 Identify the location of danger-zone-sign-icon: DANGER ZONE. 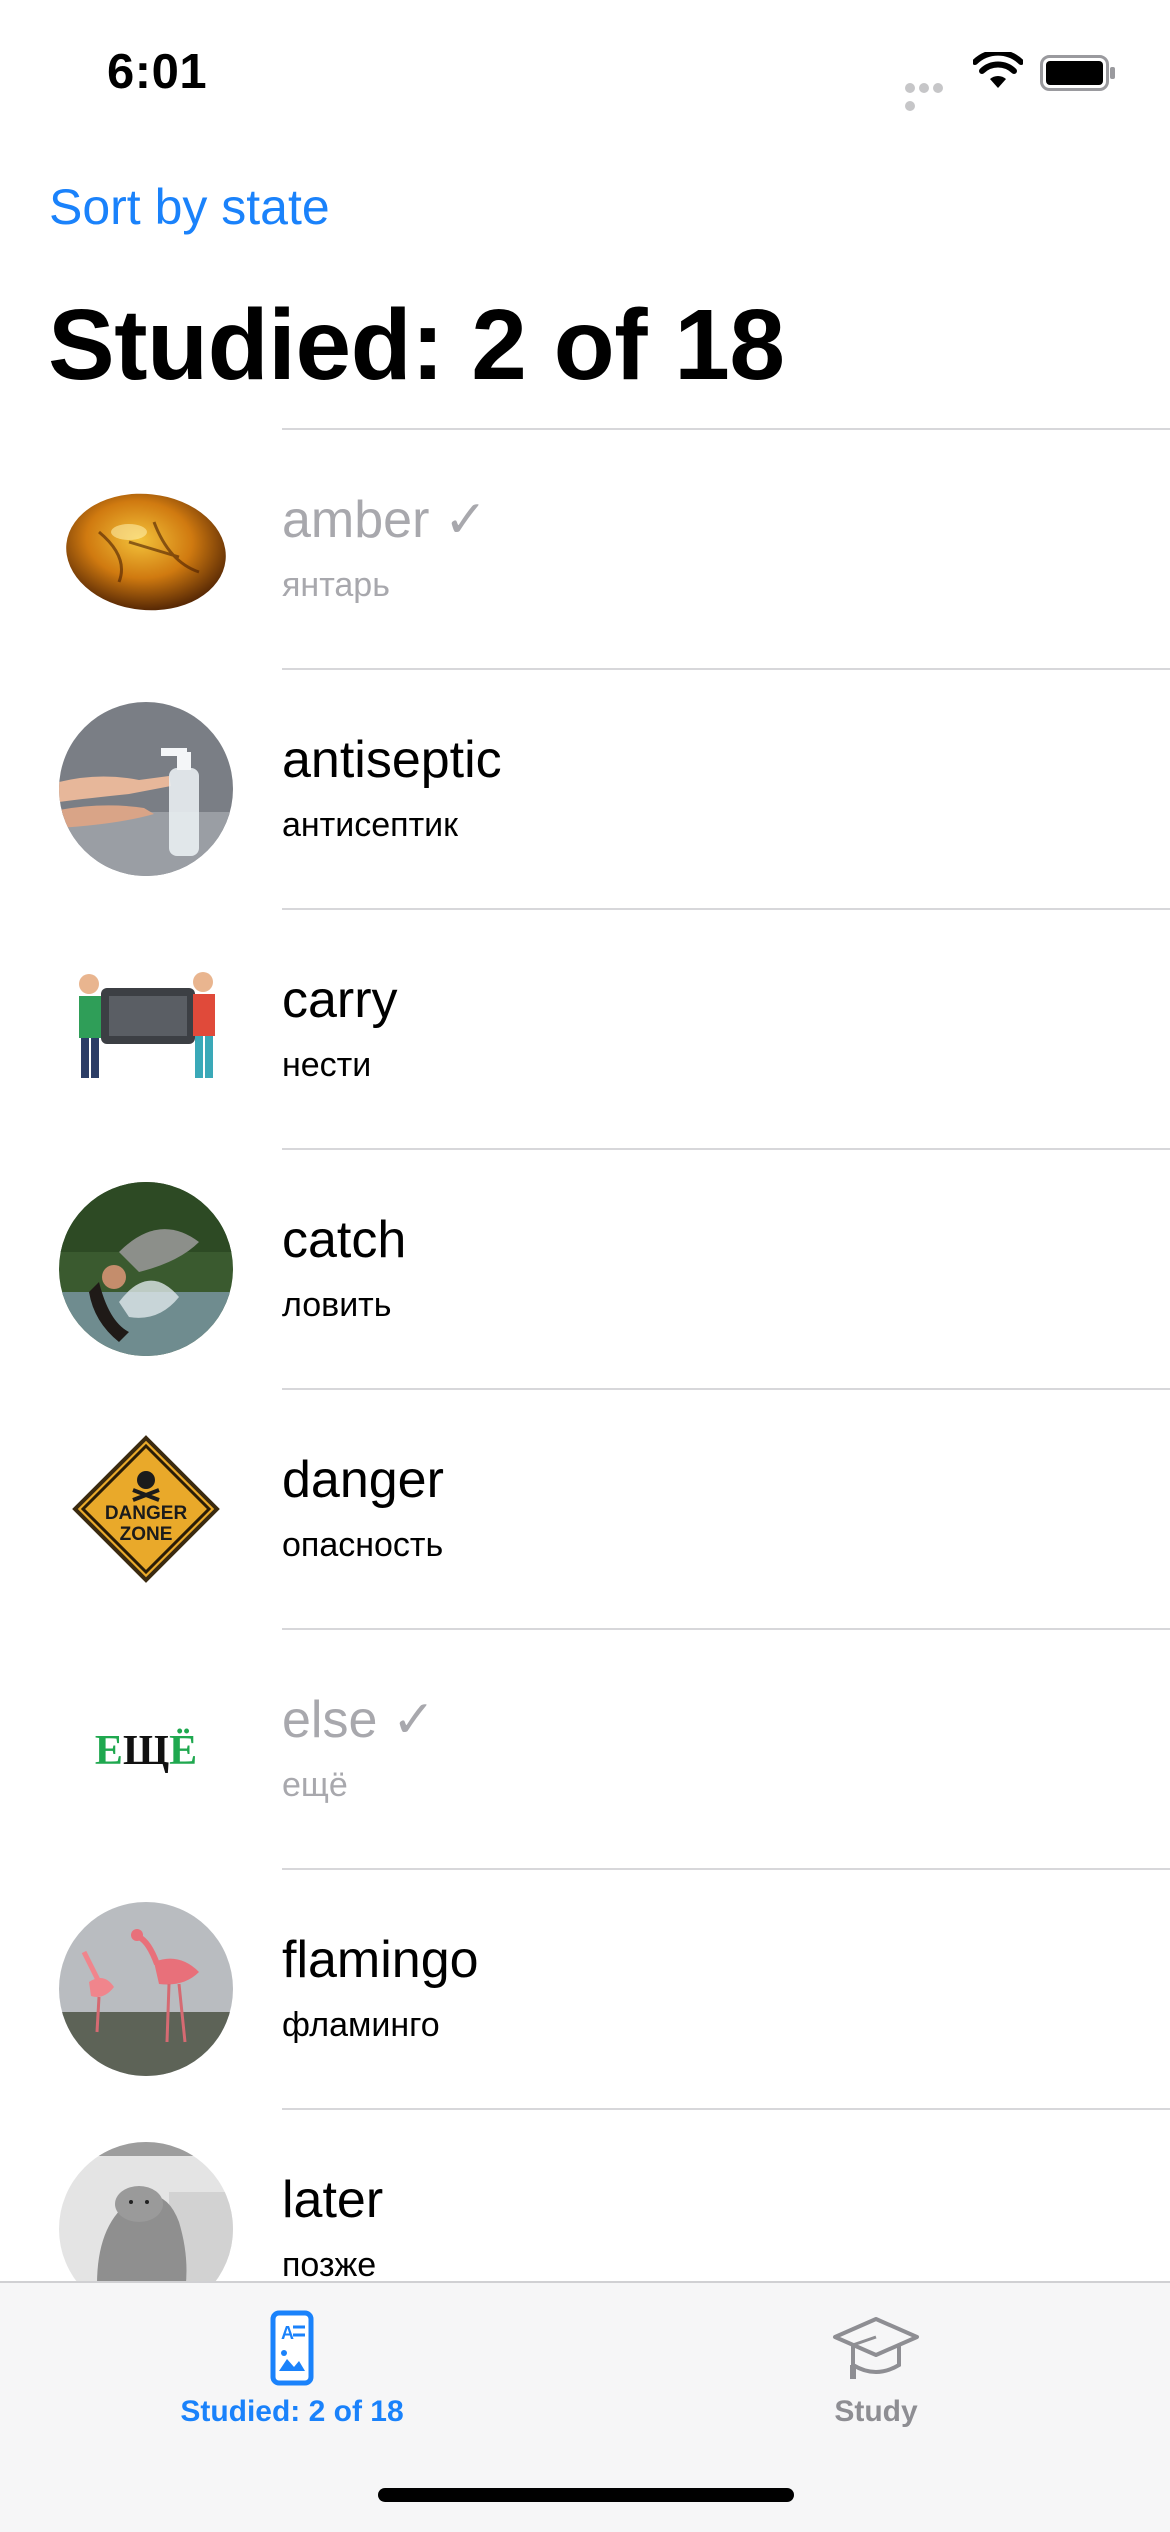
(146, 1509).